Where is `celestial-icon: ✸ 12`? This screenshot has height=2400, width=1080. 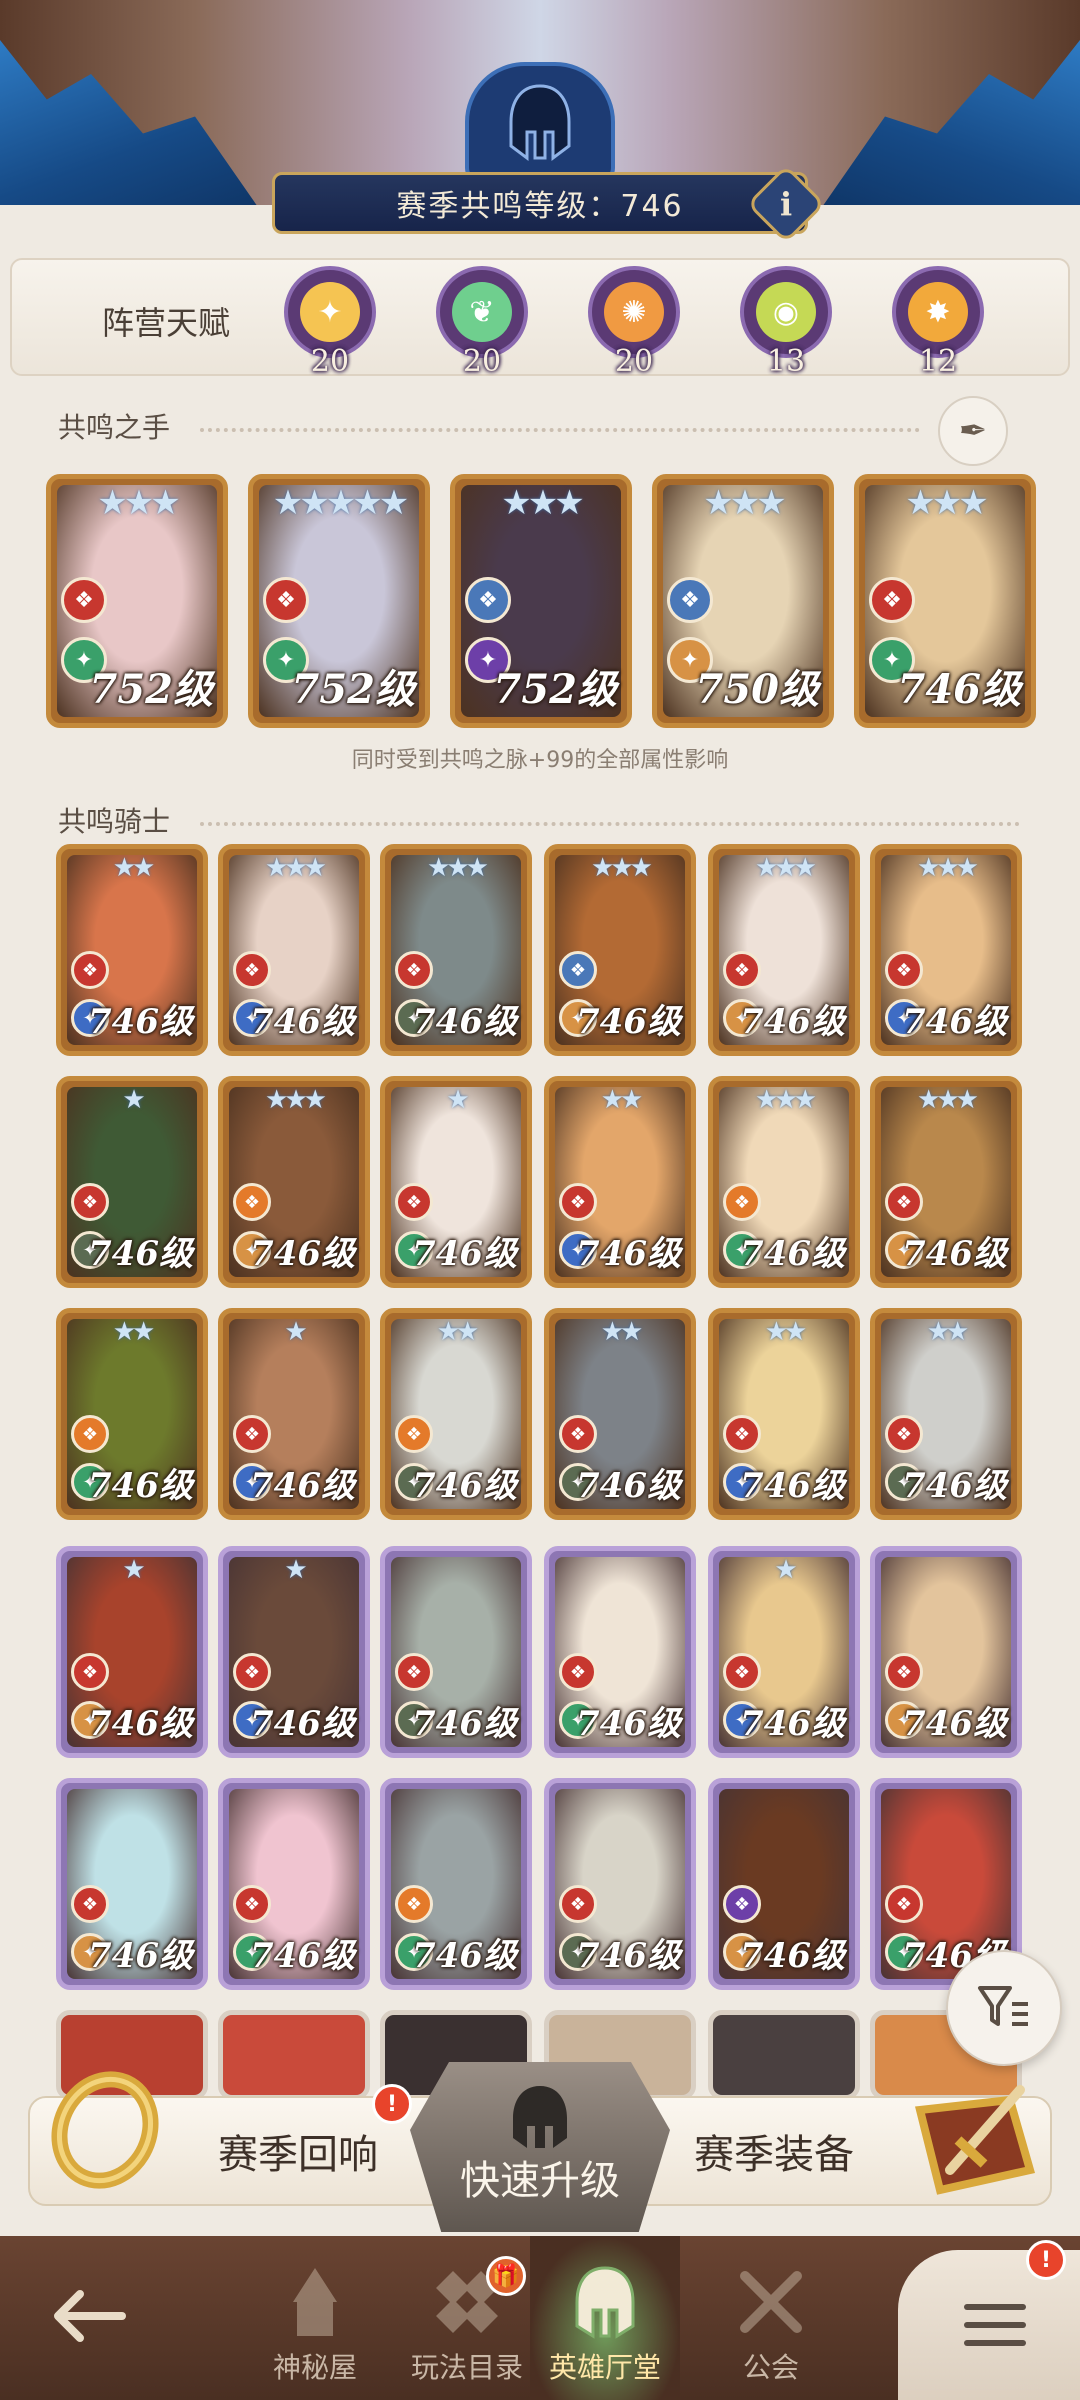 celestial-icon: ✸ 12 is located at coordinates (938, 322).